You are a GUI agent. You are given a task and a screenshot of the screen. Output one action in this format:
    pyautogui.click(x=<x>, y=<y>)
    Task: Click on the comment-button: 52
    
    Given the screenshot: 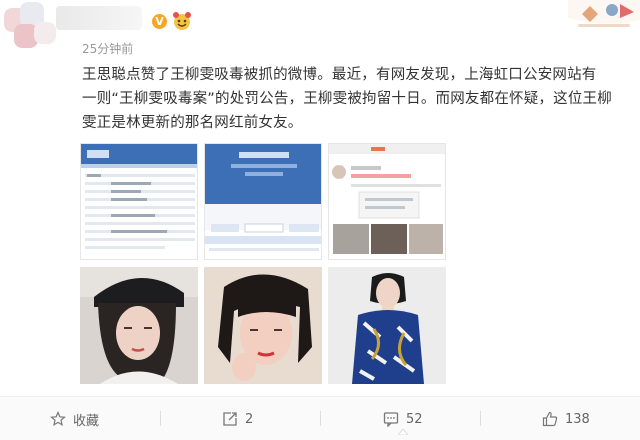 What is the action you would take?
    pyautogui.click(x=403, y=419)
    